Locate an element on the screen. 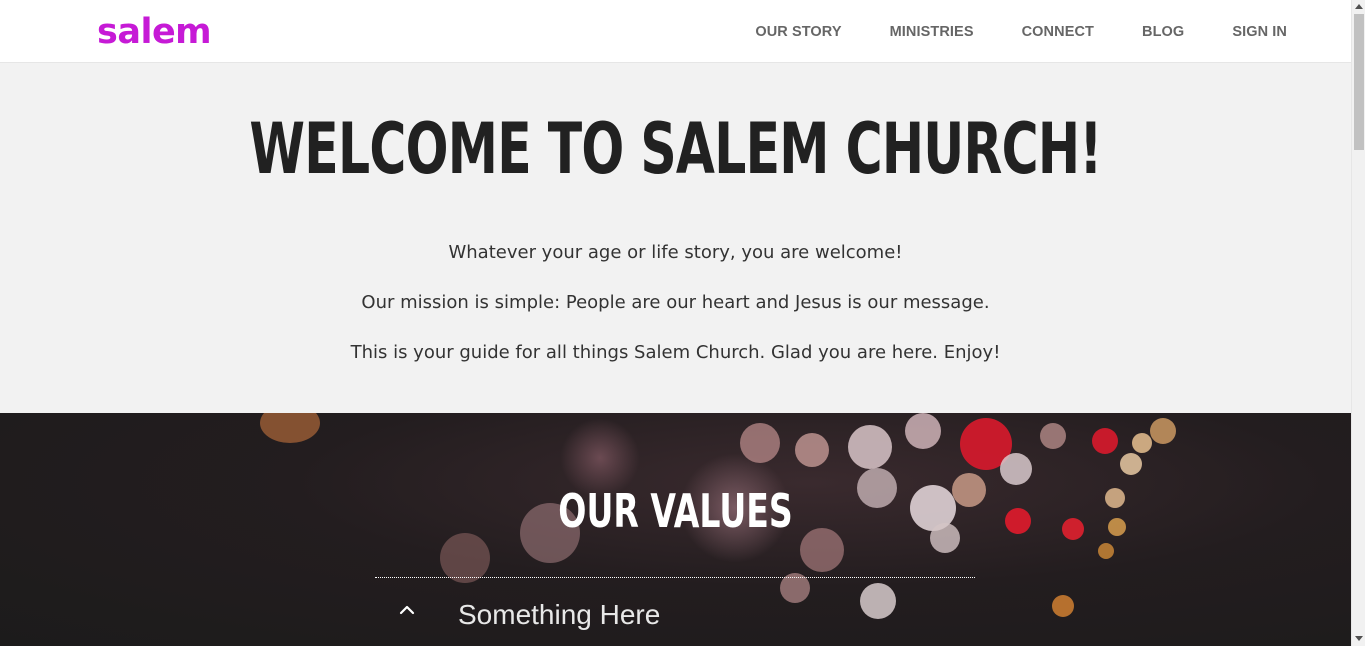  scroll-up-arrow-icon is located at coordinates (1359, 6).